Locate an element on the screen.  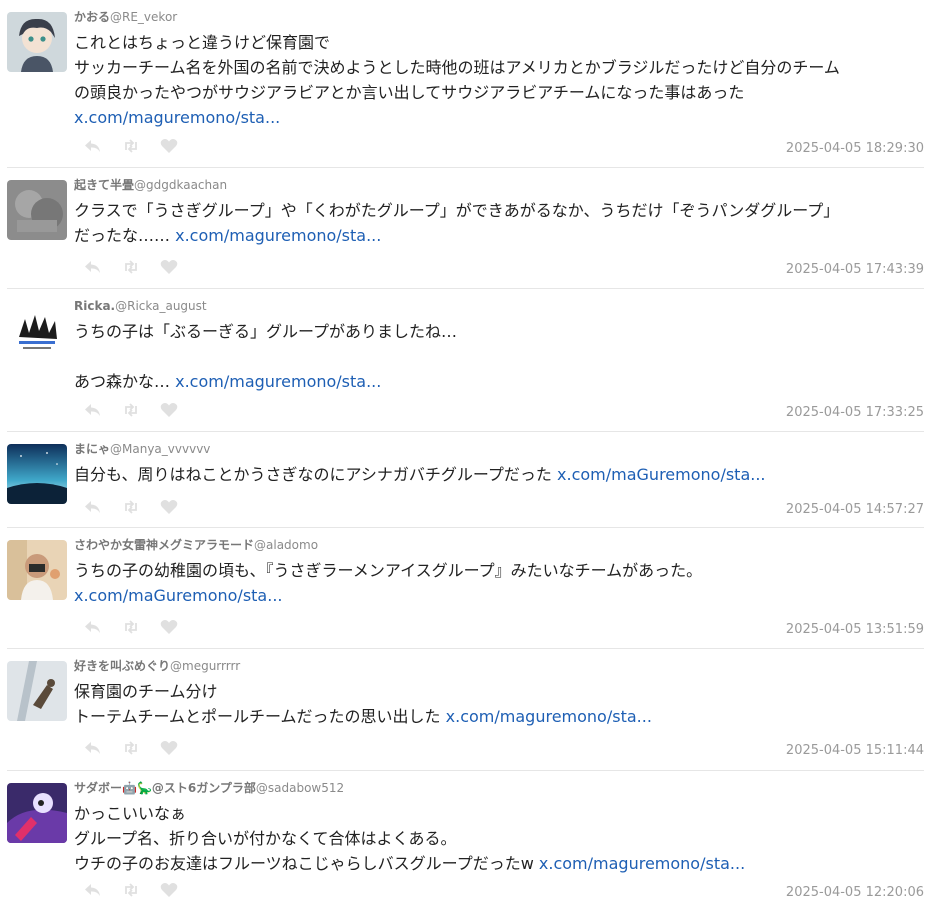
author-name: まにゃ is located at coordinates (92, 449).